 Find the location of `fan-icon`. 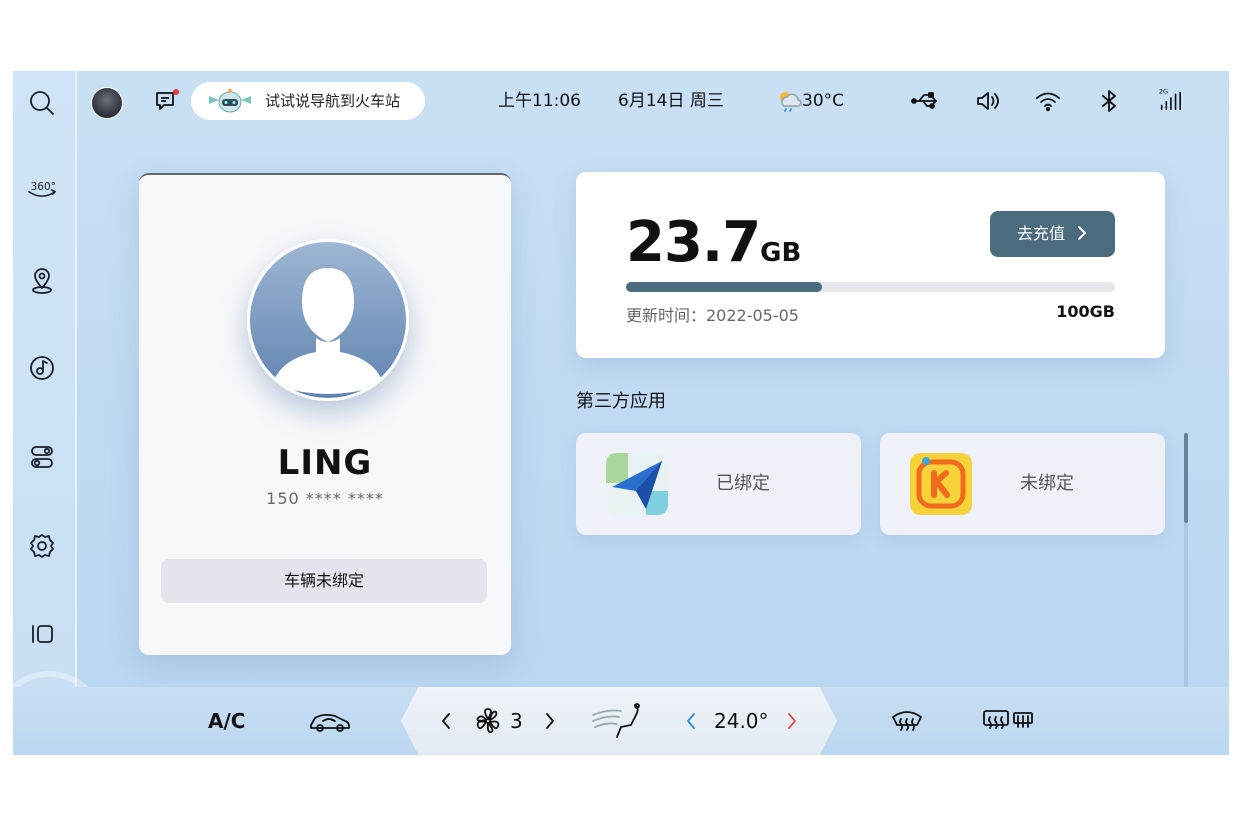

fan-icon is located at coordinates (488, 721).